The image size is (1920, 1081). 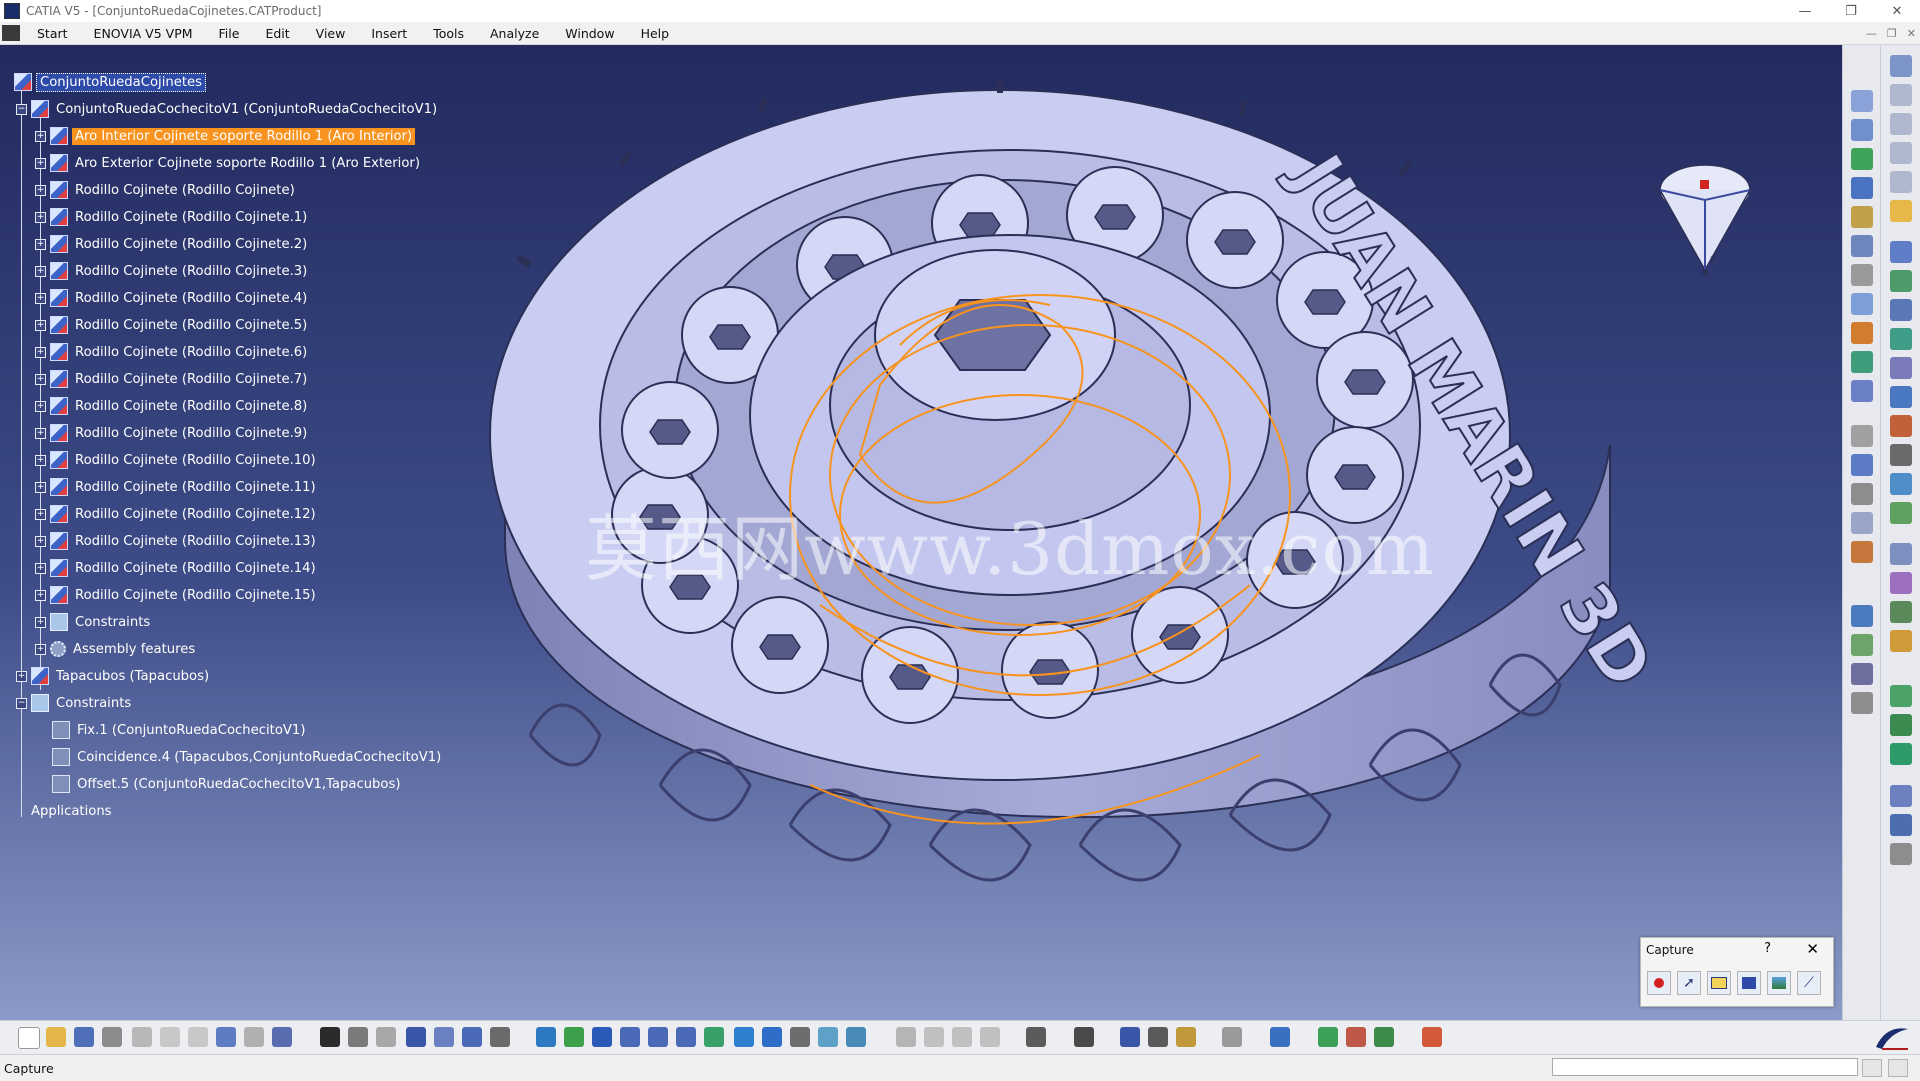 What do you see at coordinates (1851, 11) in the screenshot?
I see `restore-button: ❐` at bounding box center [1851, 11].